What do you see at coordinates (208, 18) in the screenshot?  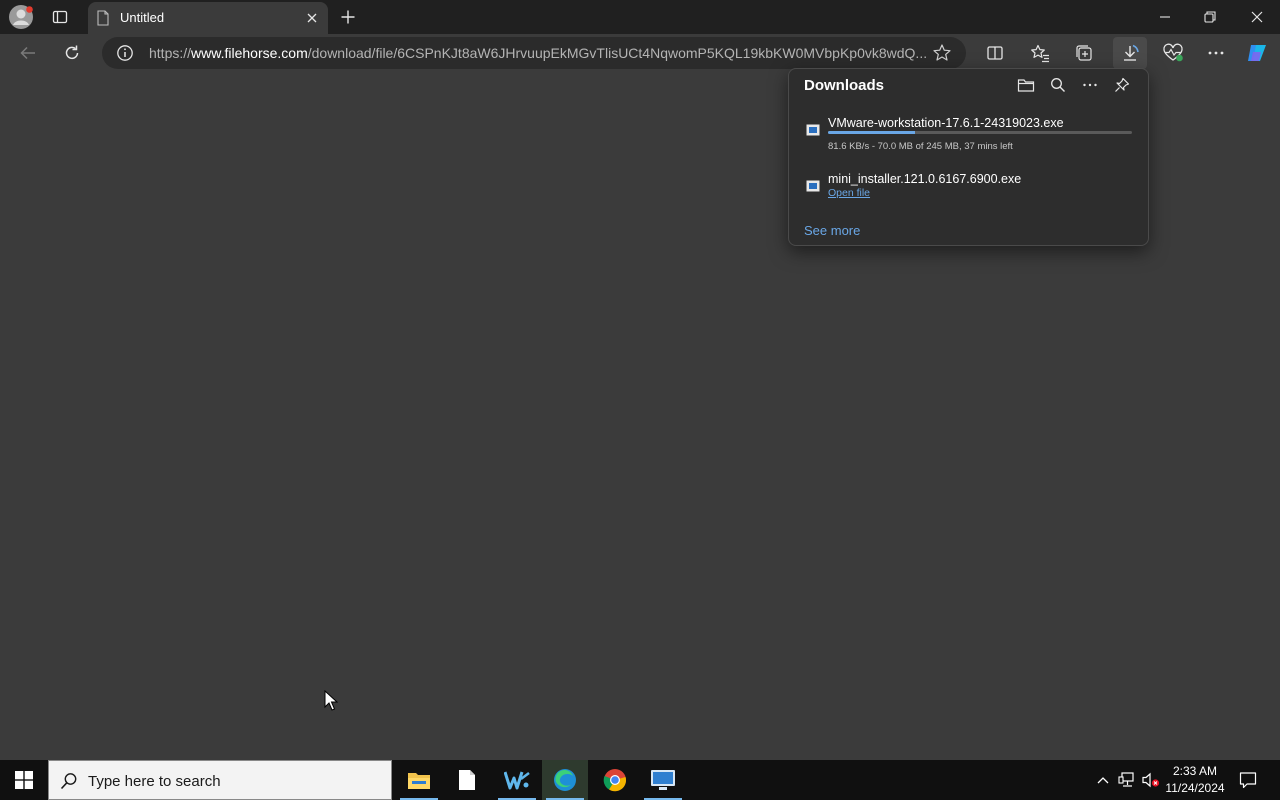 I see `tab-active: Untitled` at bounding box center [208, 18].